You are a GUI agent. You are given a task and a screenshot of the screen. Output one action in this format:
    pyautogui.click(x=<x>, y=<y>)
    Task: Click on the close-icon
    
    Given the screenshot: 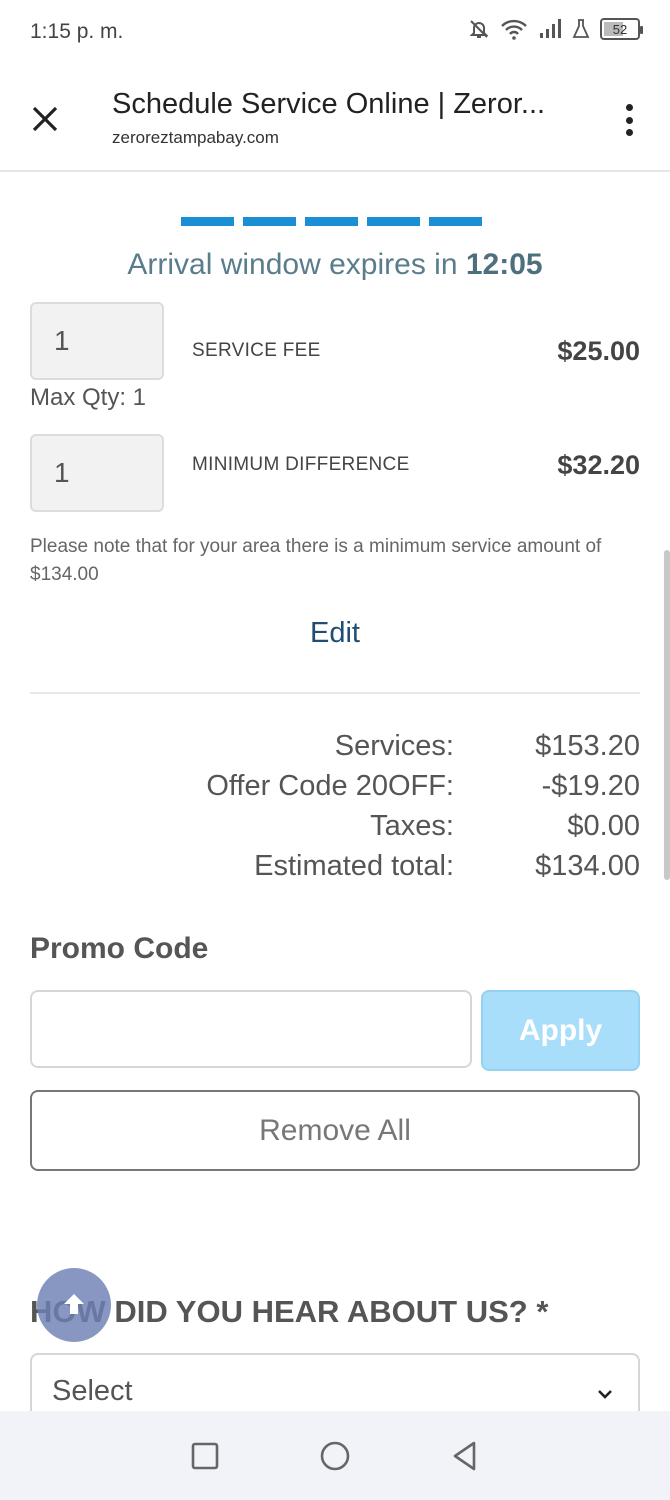 What is the action you would take?
    pyautogui.click(x=45, y=119)
    